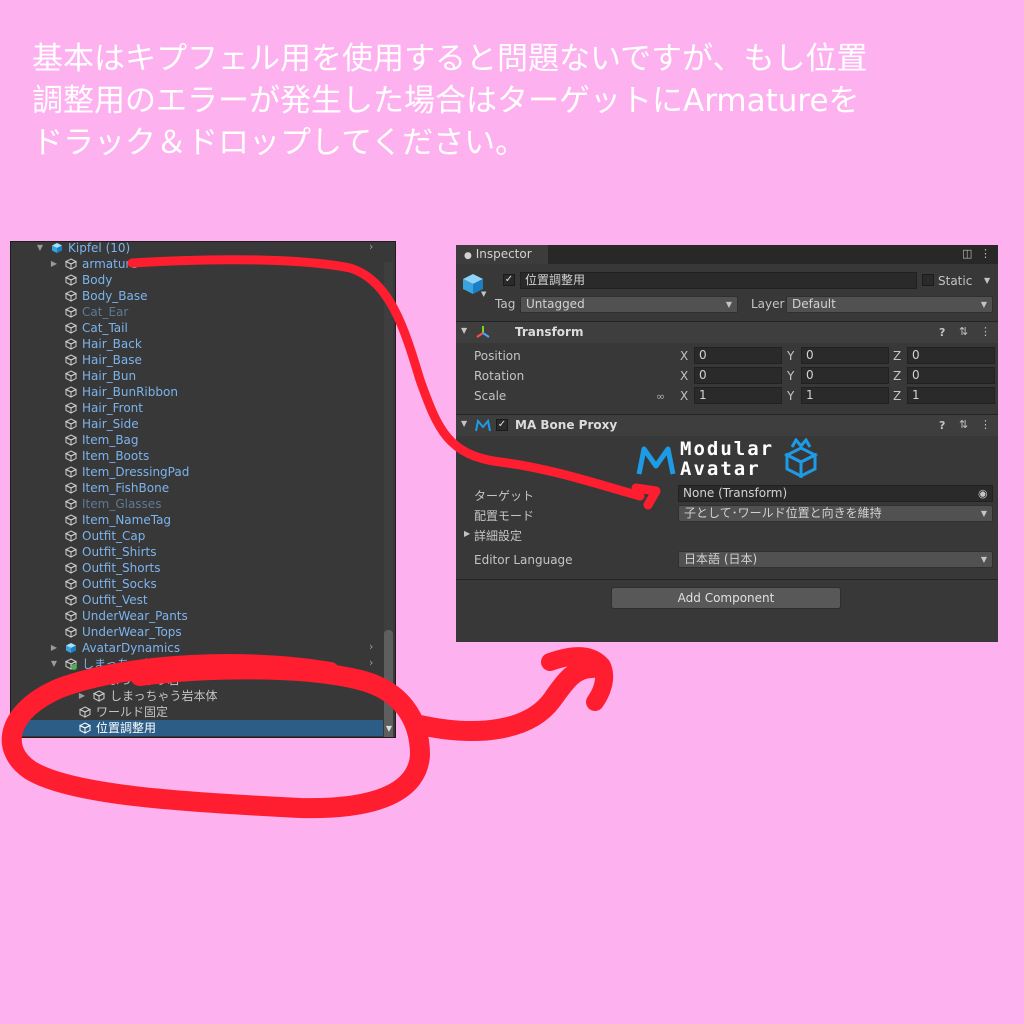  Describe the element at coordinates (983, 493) in the screenshot. I see `object-picker-icon: ◉` at that location.